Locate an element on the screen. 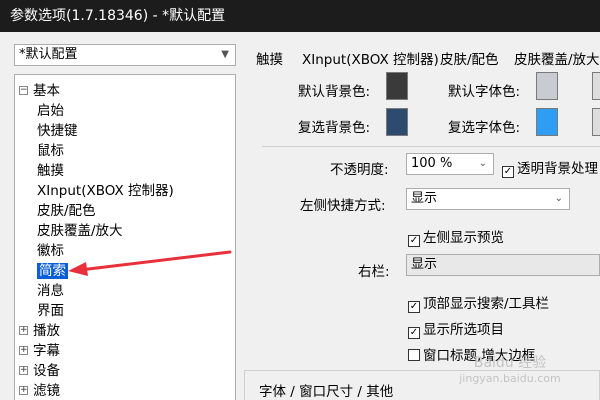  left-preview-checkbox: ✓ 左侧显示预览 is located at coordinates (456, 236).